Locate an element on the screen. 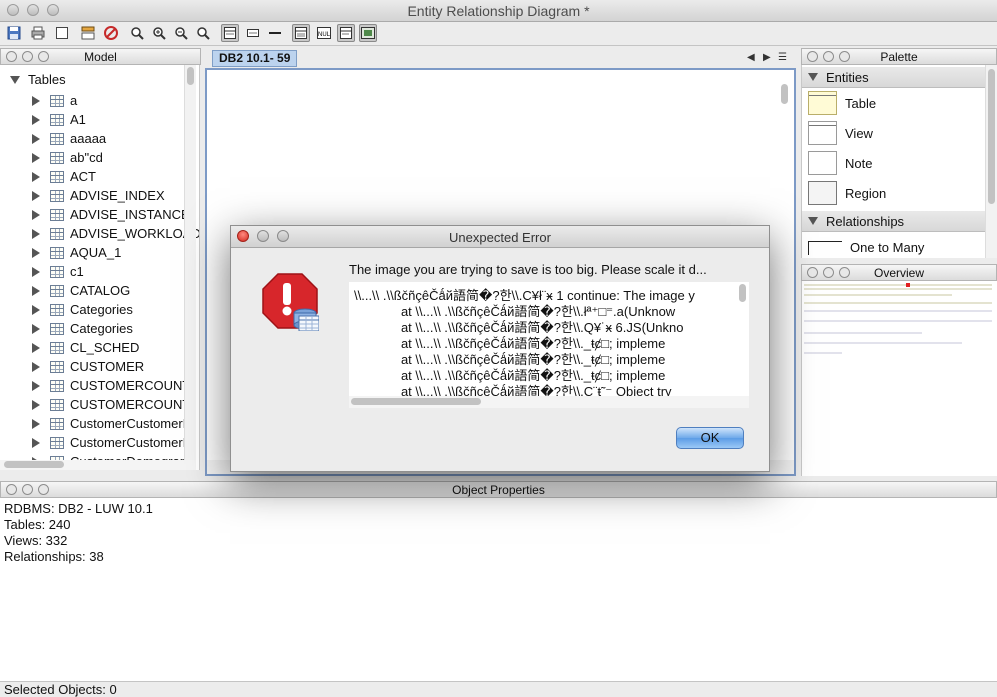 This screenshot has height=697, width=997. canvas-vertical-scrollbar is located at coordinates (785, 264).